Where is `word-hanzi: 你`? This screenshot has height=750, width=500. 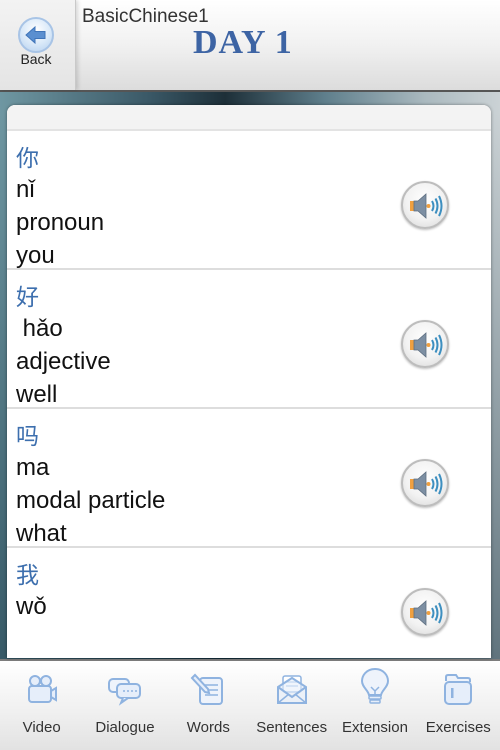
word-hanzi: 你 is located at coordinates (27, 158).